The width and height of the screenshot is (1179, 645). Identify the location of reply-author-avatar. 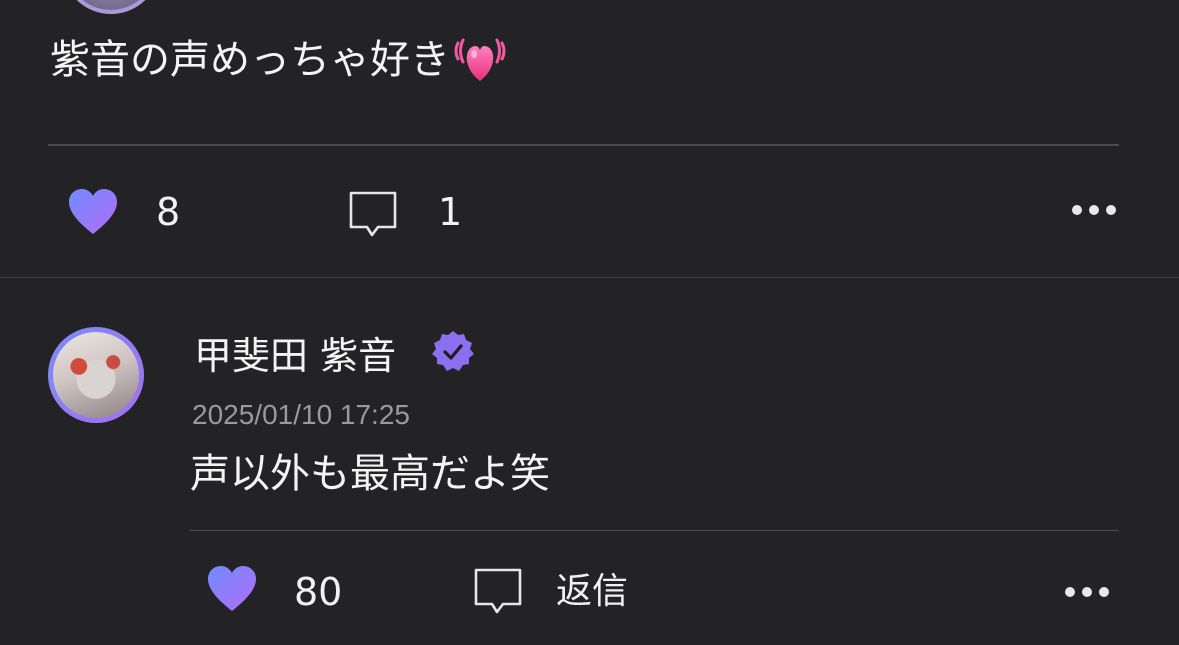
(96, 375).